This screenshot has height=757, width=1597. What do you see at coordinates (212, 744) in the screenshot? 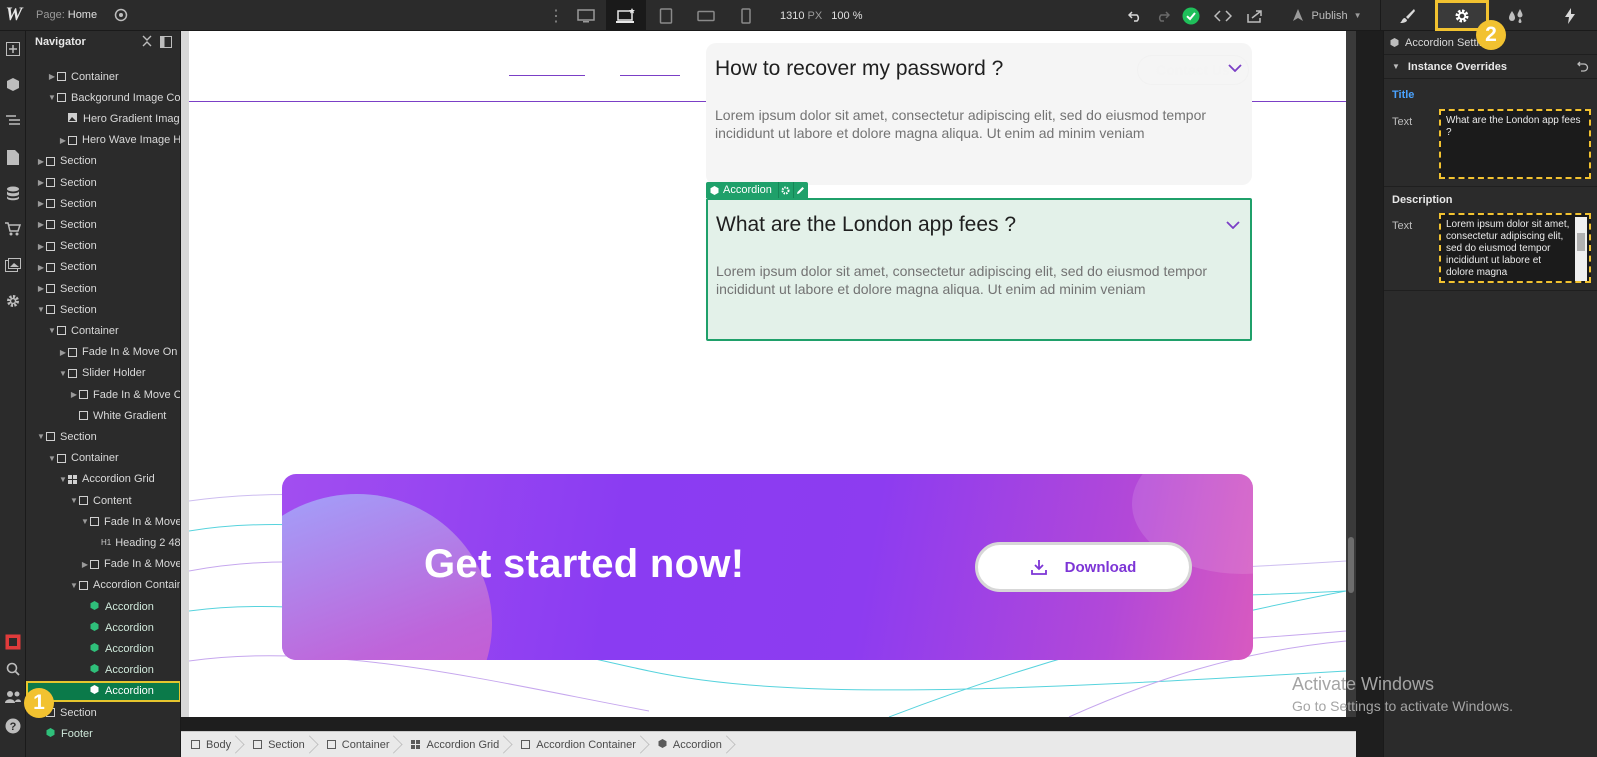
I see `breadcrumb-item: Body` at bounding box center [212, 744].